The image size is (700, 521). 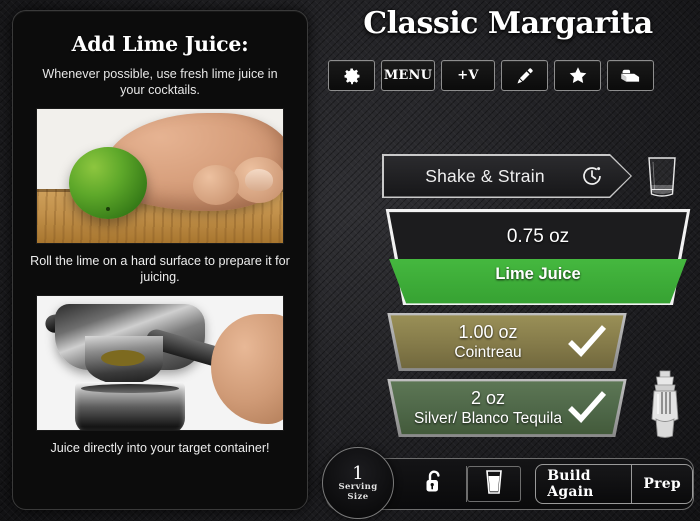 I want to click on serving-size-count: 1, so click(x=358, y=473).